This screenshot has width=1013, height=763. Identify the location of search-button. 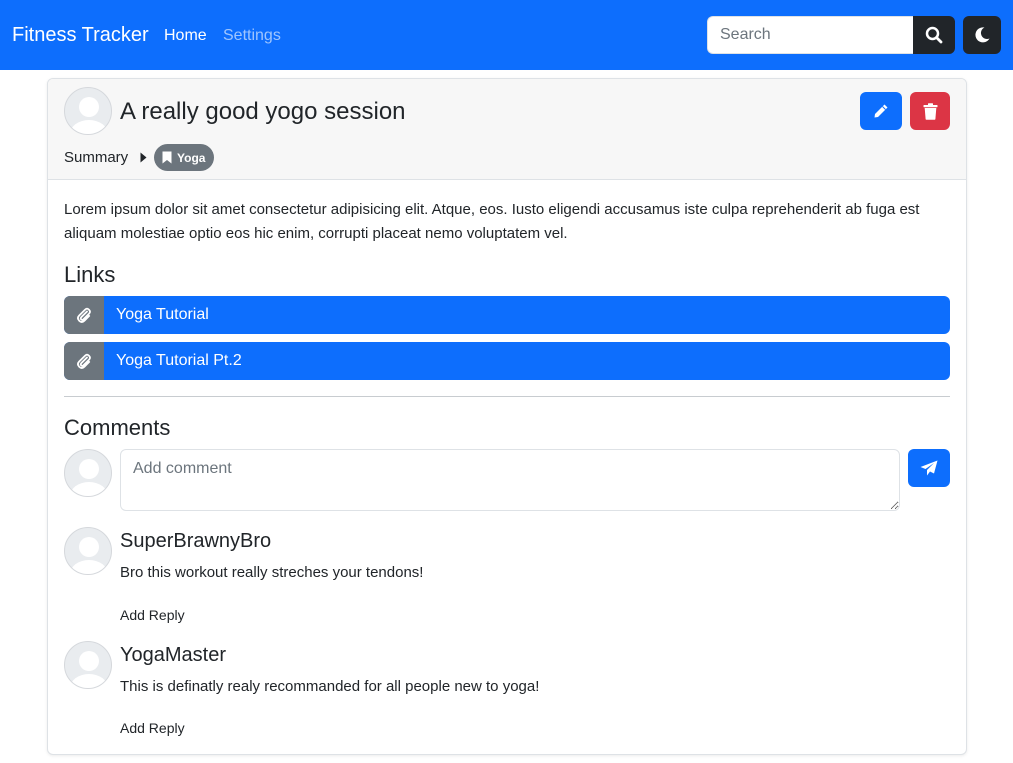
(934, 35).